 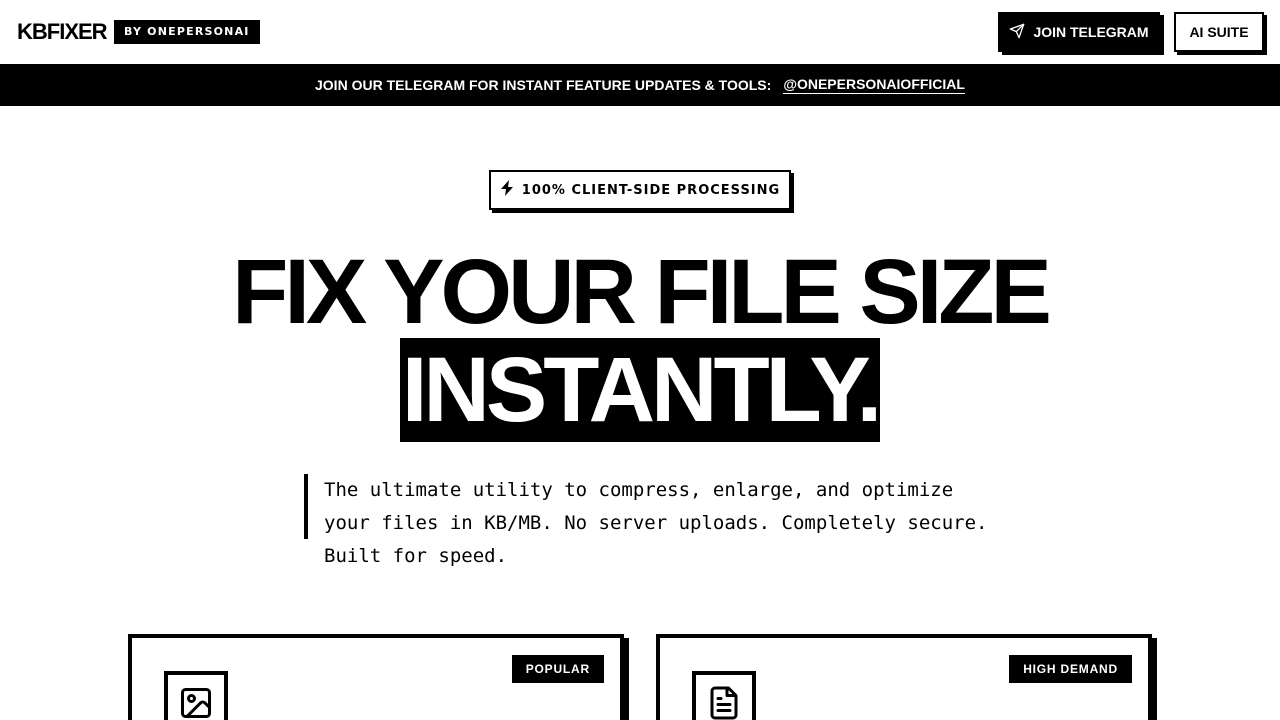 I want to click on popular-badge: POPULAR, so click(x=557, y=669).